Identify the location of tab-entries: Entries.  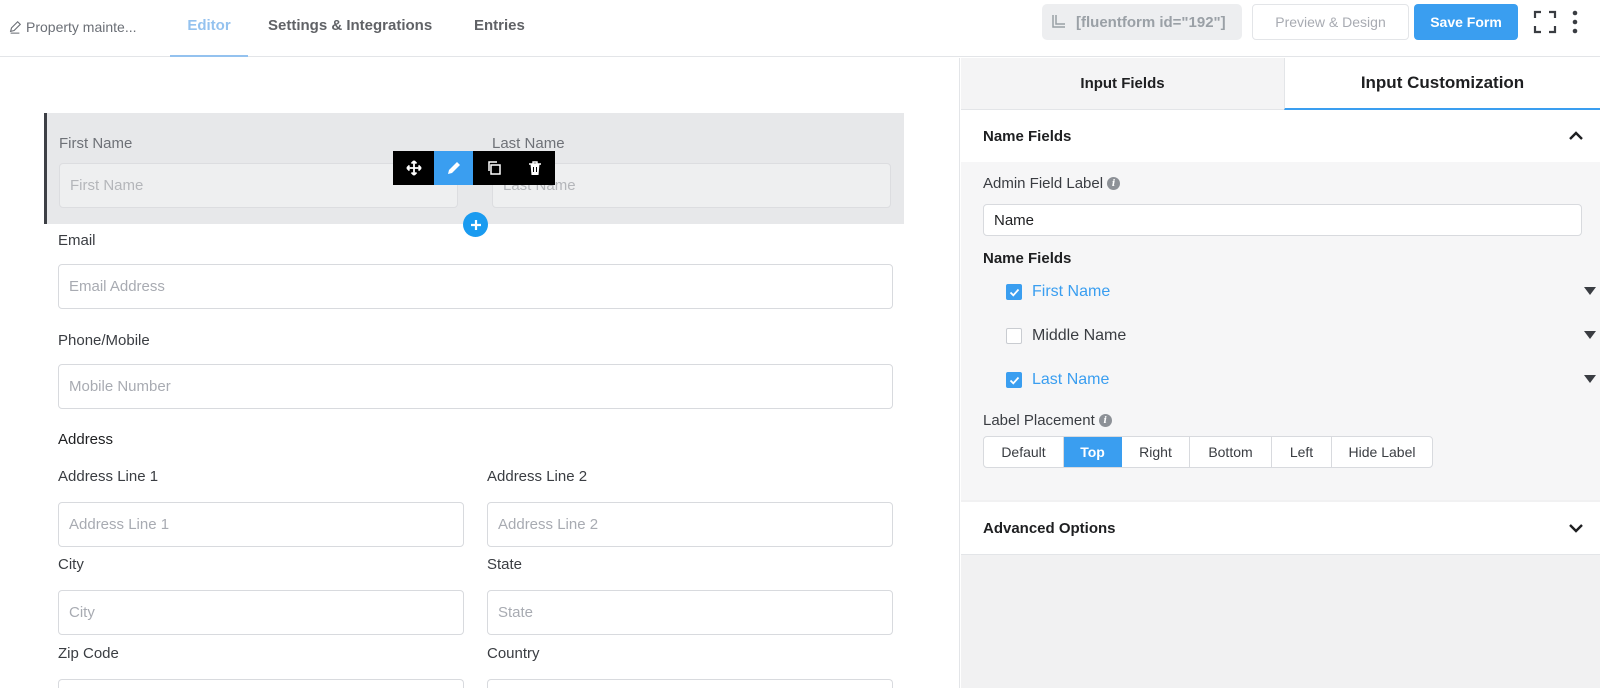
(499, 28).